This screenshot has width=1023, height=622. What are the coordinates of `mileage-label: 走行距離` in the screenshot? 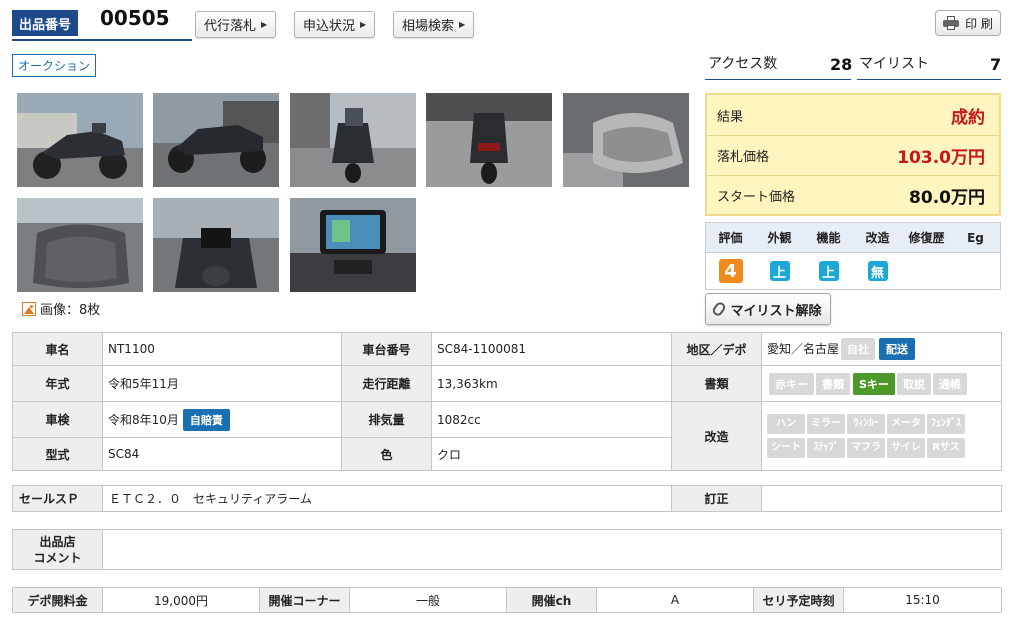 It's located at (386, 383).